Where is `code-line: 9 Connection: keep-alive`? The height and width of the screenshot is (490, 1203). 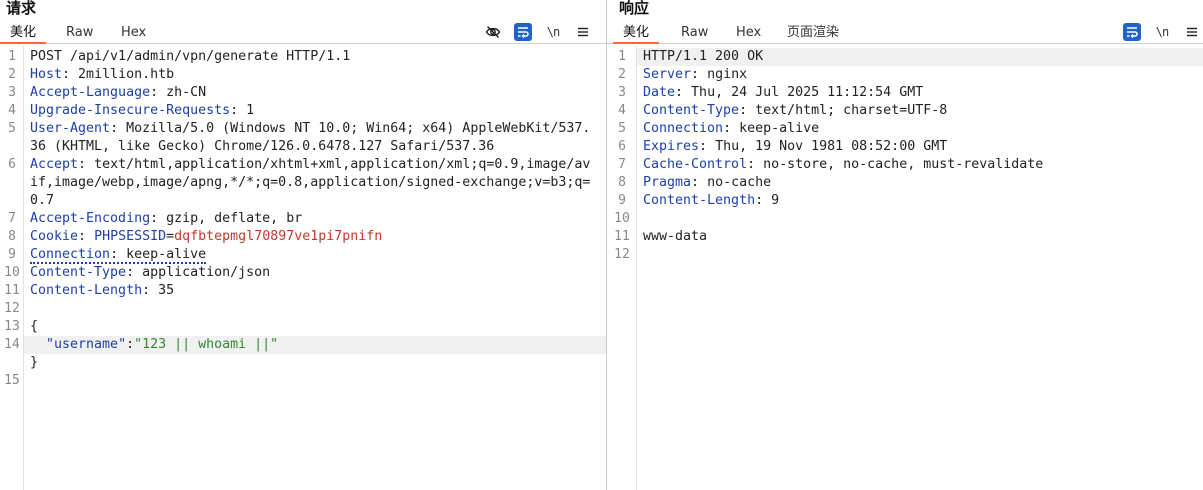
code-line: 9 Connection: keep-alive is located at coordinates (107, 255).